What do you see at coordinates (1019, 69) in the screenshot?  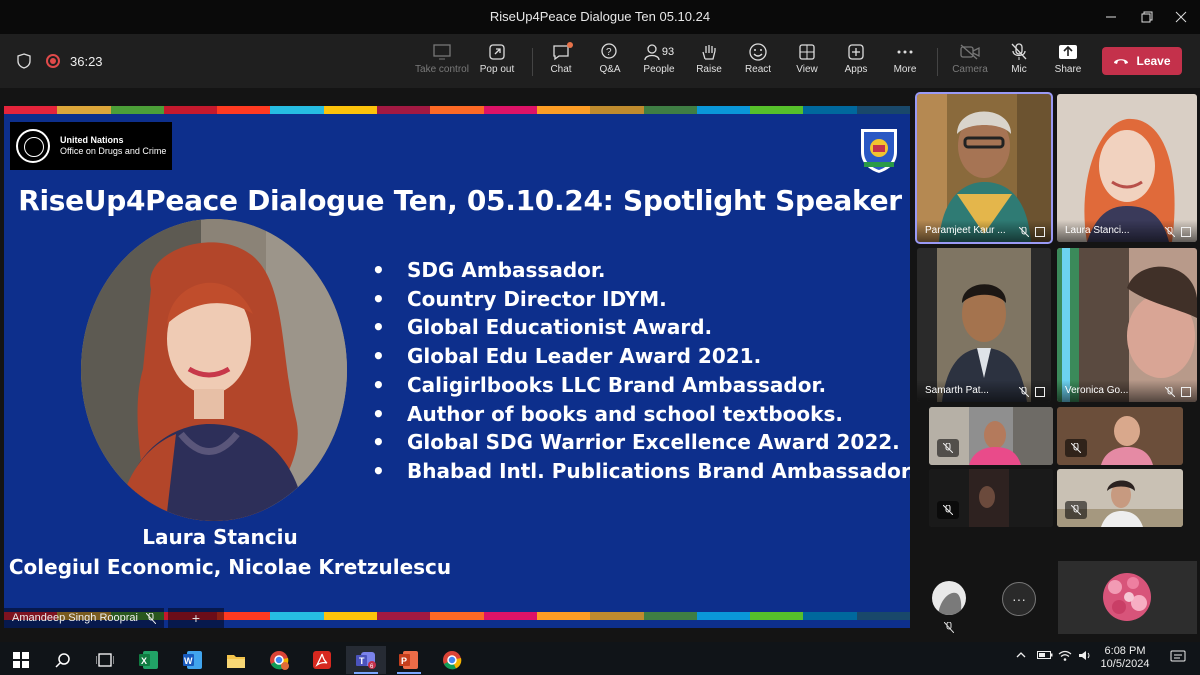 I see `mic-label: Mic` at bounding box center [1019, 69].